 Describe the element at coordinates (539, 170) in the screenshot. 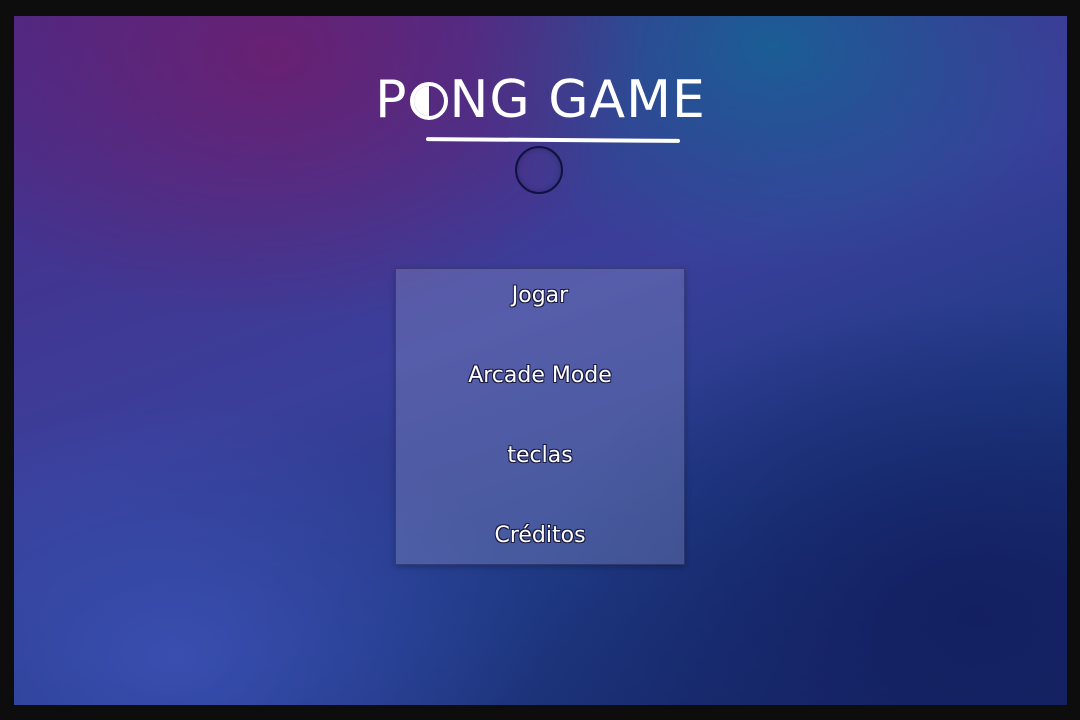

I see `ball-ring-icon` at that location.